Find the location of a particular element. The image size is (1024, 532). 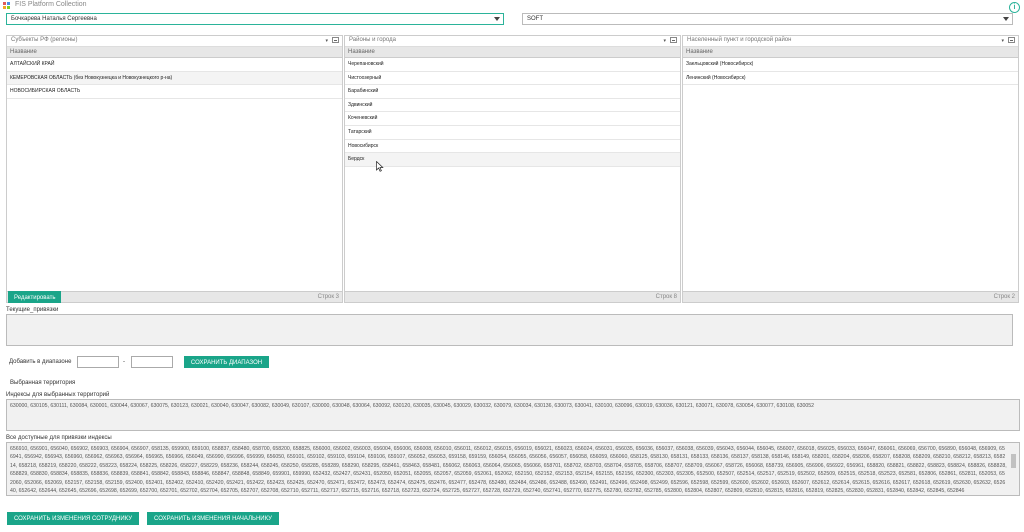

list-item: Ленинский (Новосибирск) is located at coordinates (850, 79).